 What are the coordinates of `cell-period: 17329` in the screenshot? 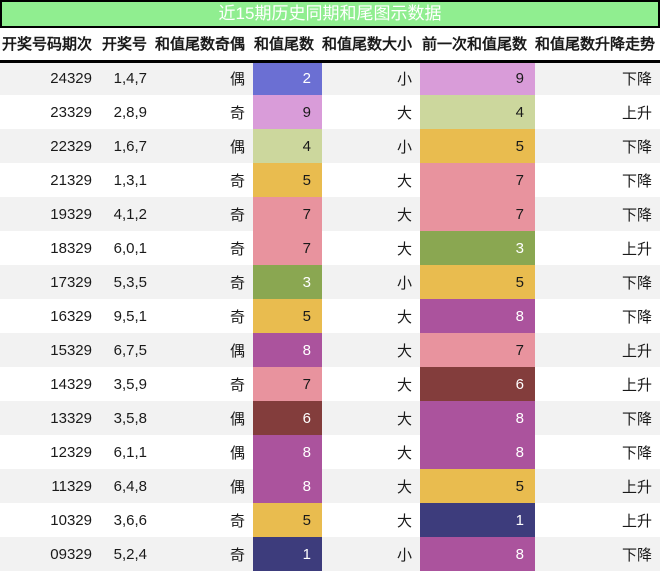 It's located at (71, 282).